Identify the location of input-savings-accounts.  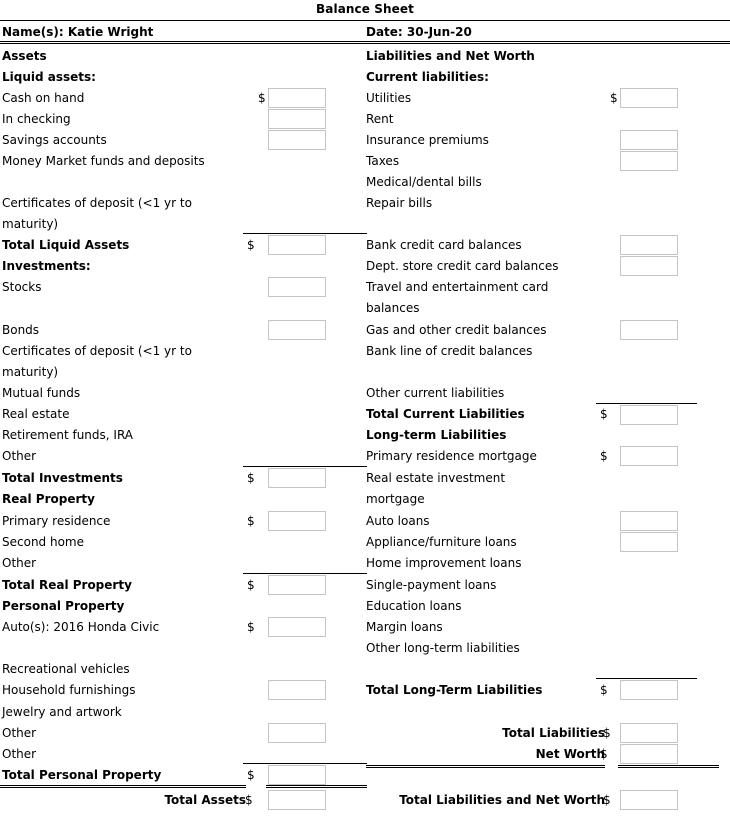
(297, 140).